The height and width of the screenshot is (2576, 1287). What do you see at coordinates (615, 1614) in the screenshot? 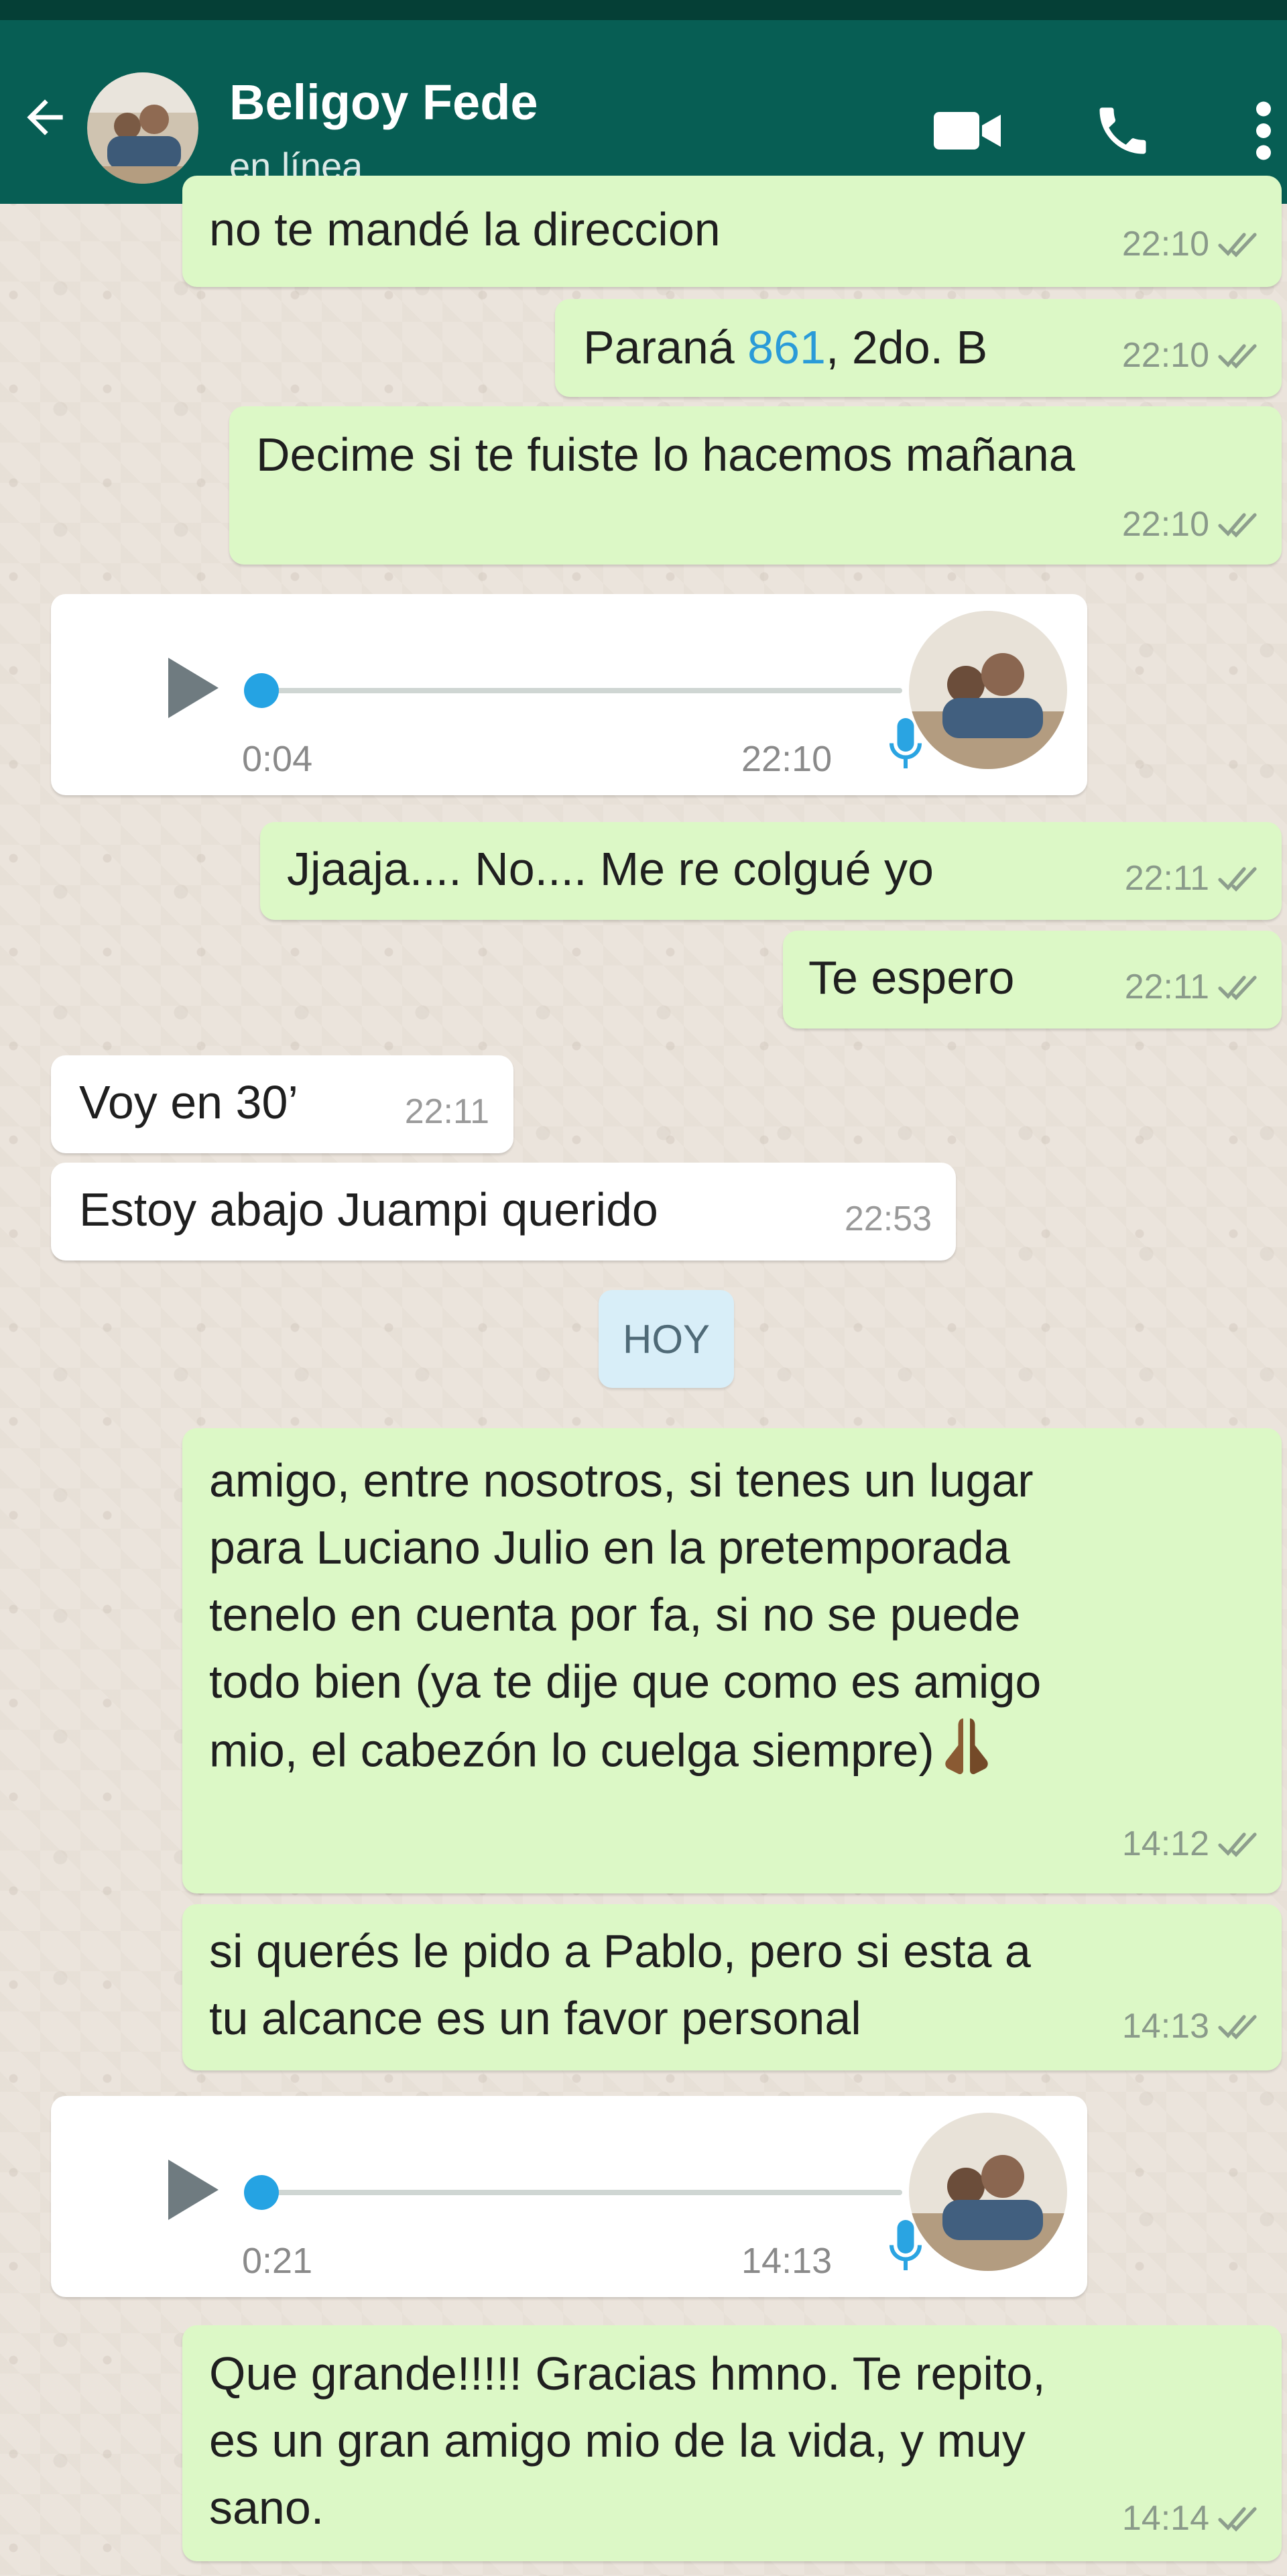
I see `message-text-line: tenelo en cuenta por fa, si no se puede` at bounding box center [615, 1614].